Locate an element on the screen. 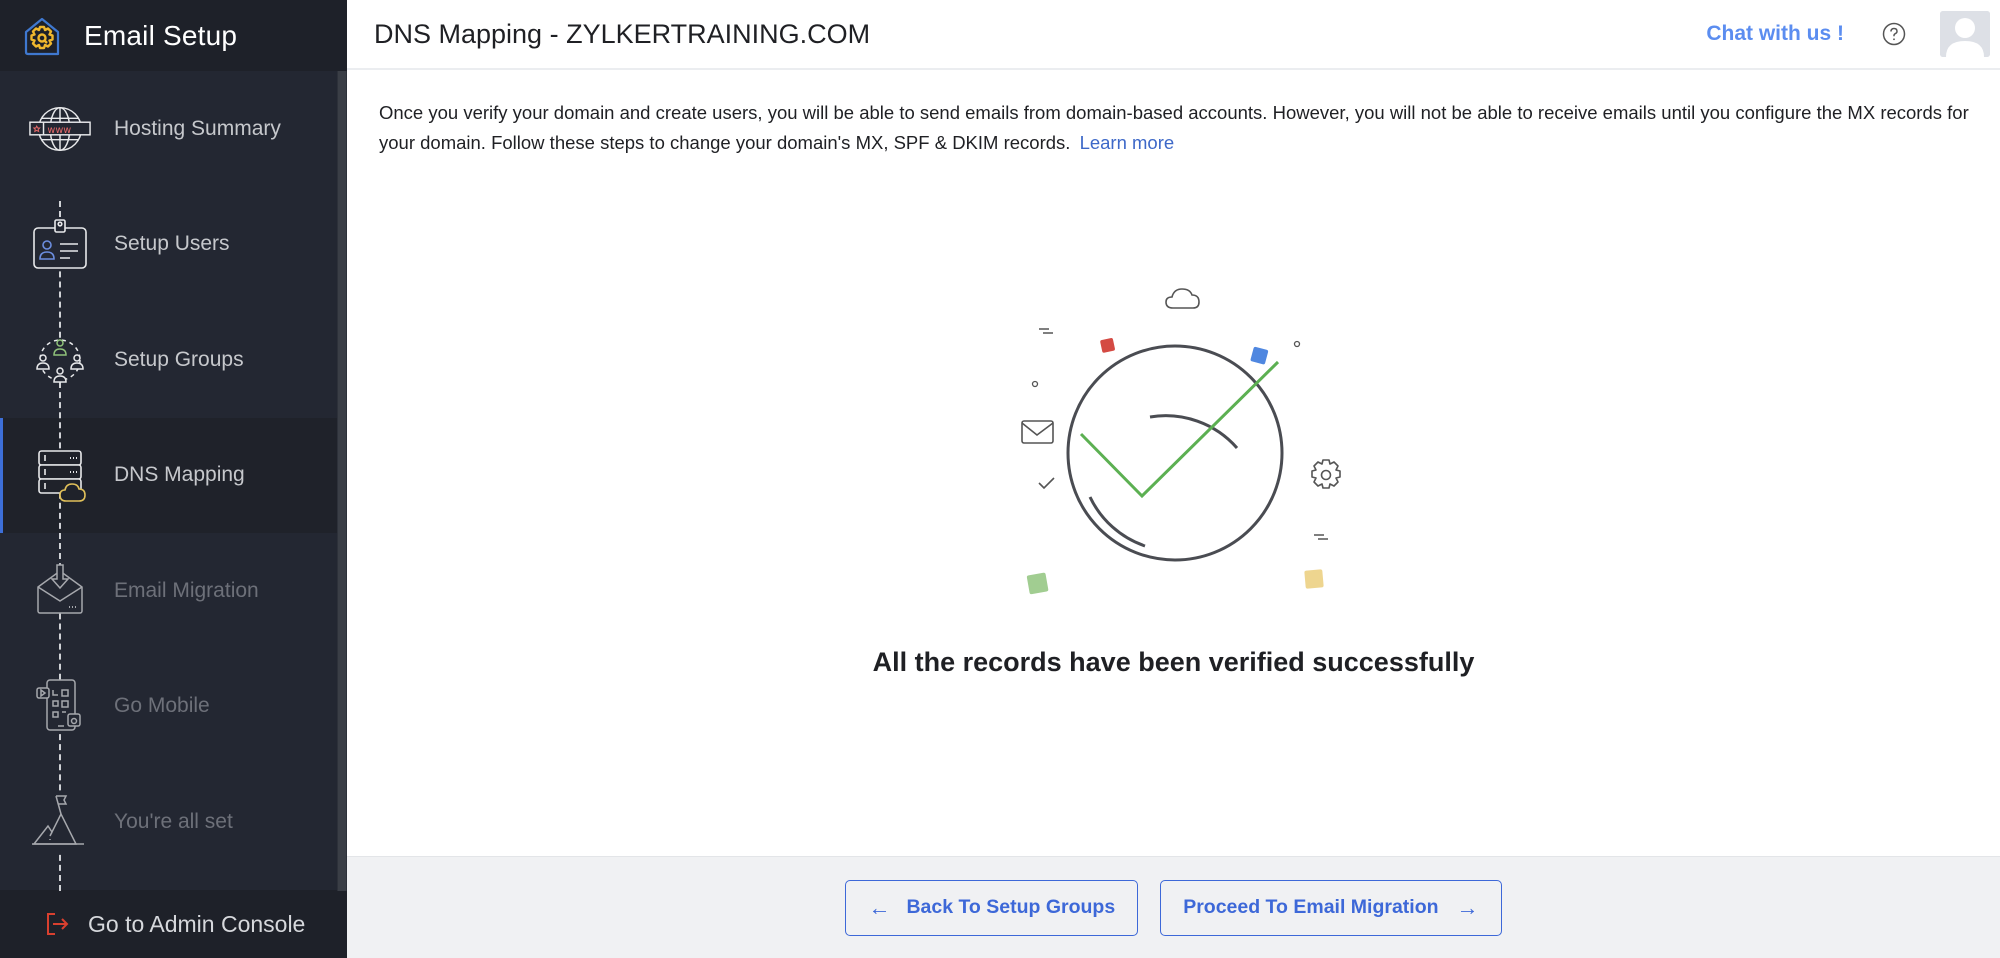  step-hosting-summary: www Hosting Summary is located at coordinates (173, 129).